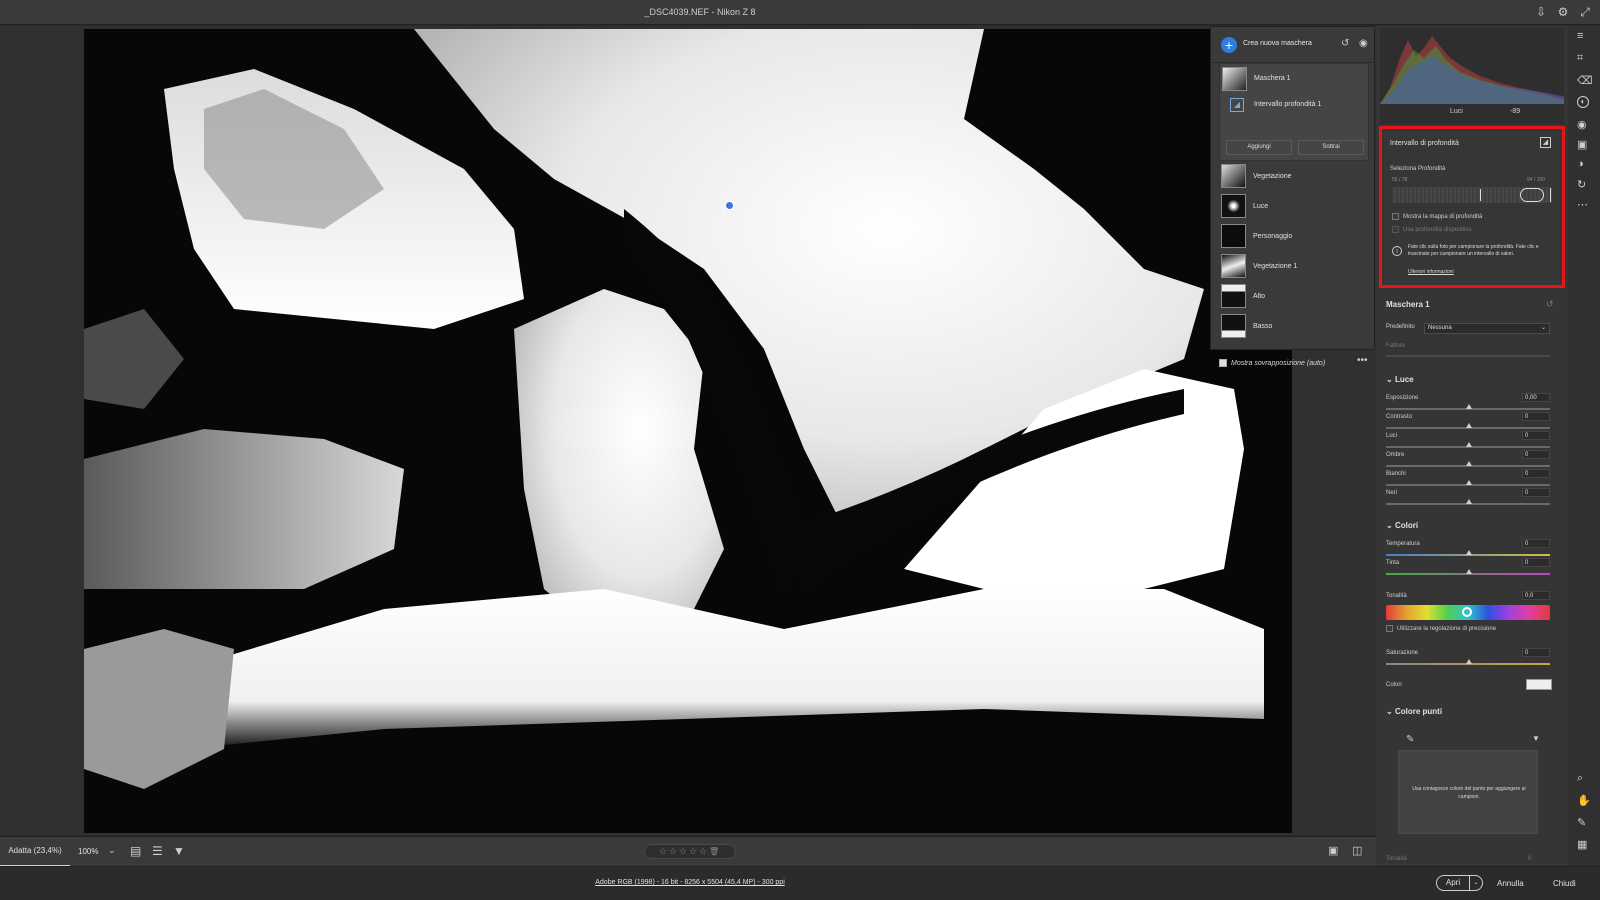 The width and height of the screenshot is (1600, 900). Describe the element at coordinates (1550, 304) in the screenshot. I see `mask-reset-icon: ↺` at that location.